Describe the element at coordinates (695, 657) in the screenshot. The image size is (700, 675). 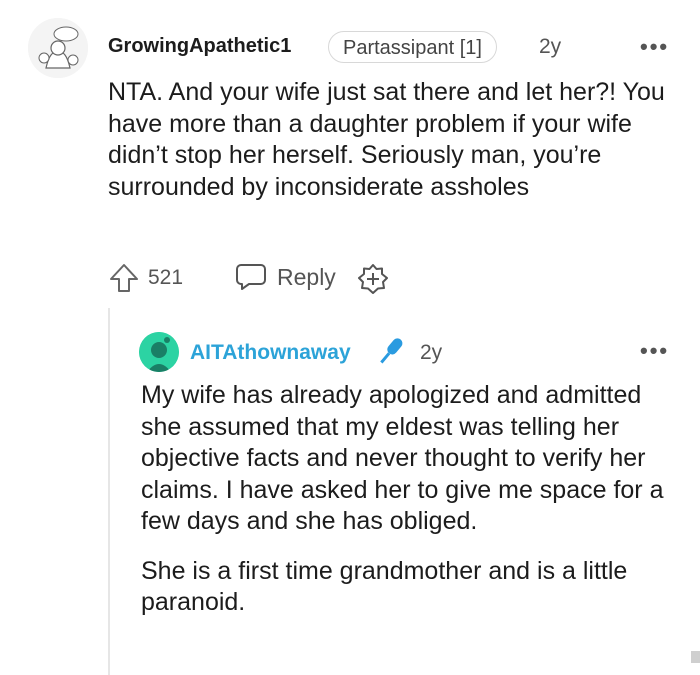
I see `scrollbar-thumb` at that location.